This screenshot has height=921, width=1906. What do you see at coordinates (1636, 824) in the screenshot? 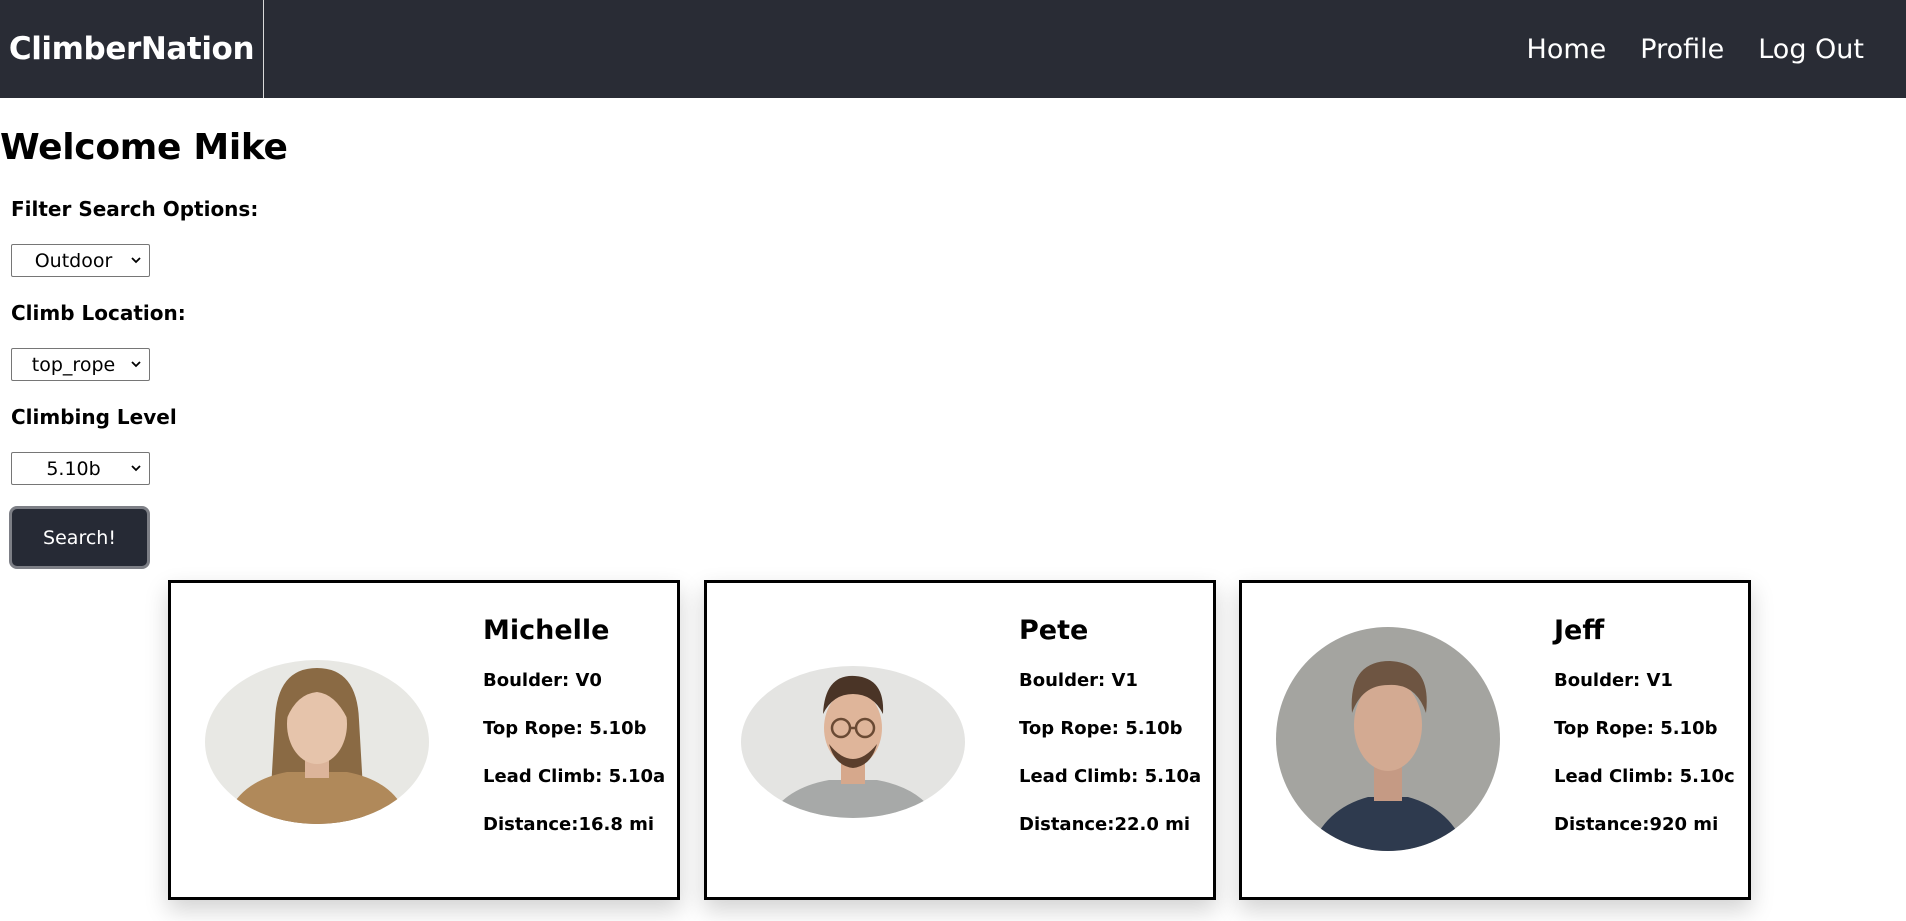
I see `climber-distance: Distance:920 mi` at bounding box center [1636, 824].